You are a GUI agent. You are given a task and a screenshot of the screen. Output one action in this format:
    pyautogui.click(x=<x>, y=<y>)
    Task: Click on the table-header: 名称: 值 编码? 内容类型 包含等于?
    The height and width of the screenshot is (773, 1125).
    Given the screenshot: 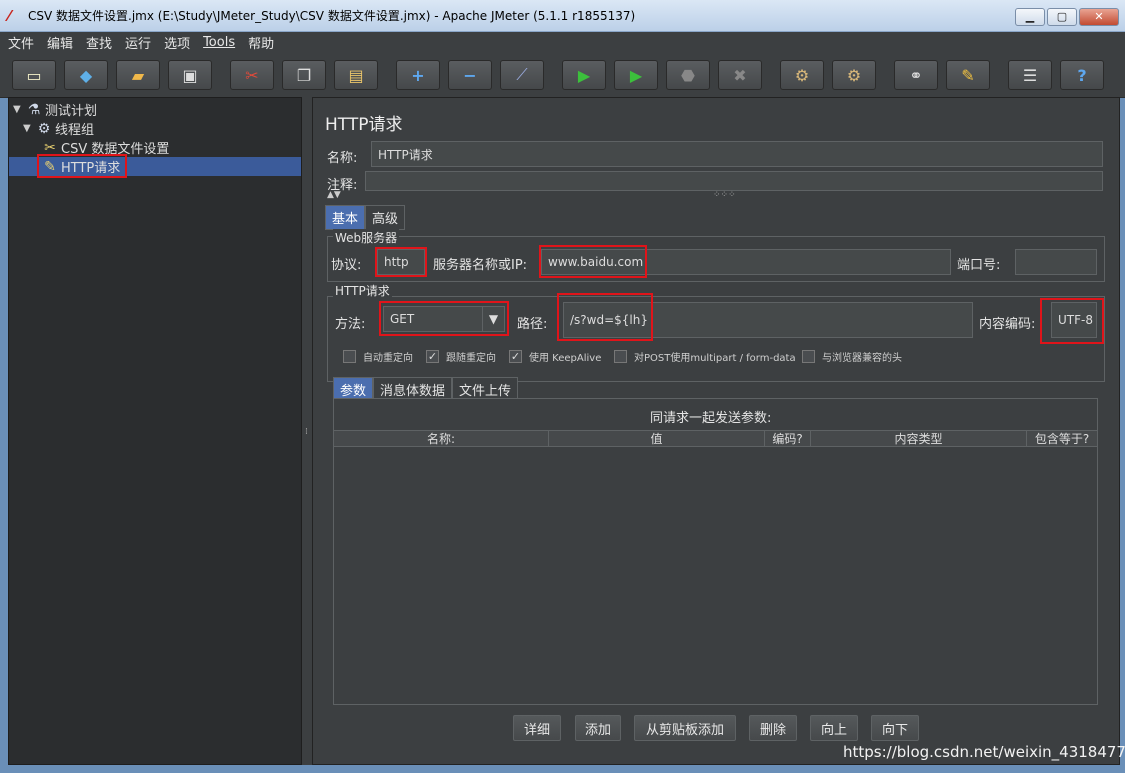 What is the action you would take?
    pyautogui.click(x=715, y=438)
    